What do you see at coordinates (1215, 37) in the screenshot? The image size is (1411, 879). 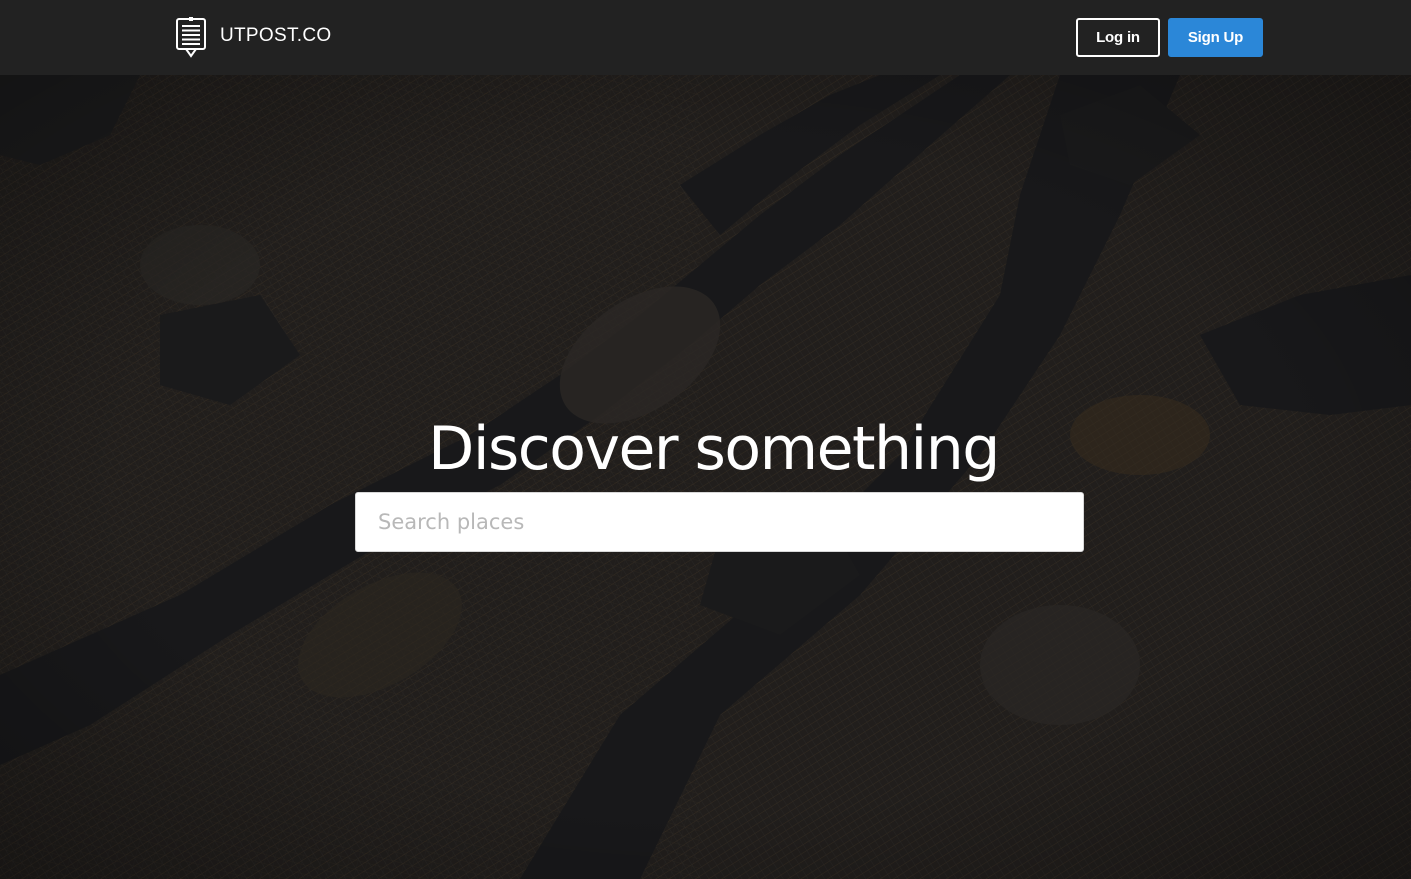 I see `signup-button: Sign Up` at bounding box center [1215, 37].